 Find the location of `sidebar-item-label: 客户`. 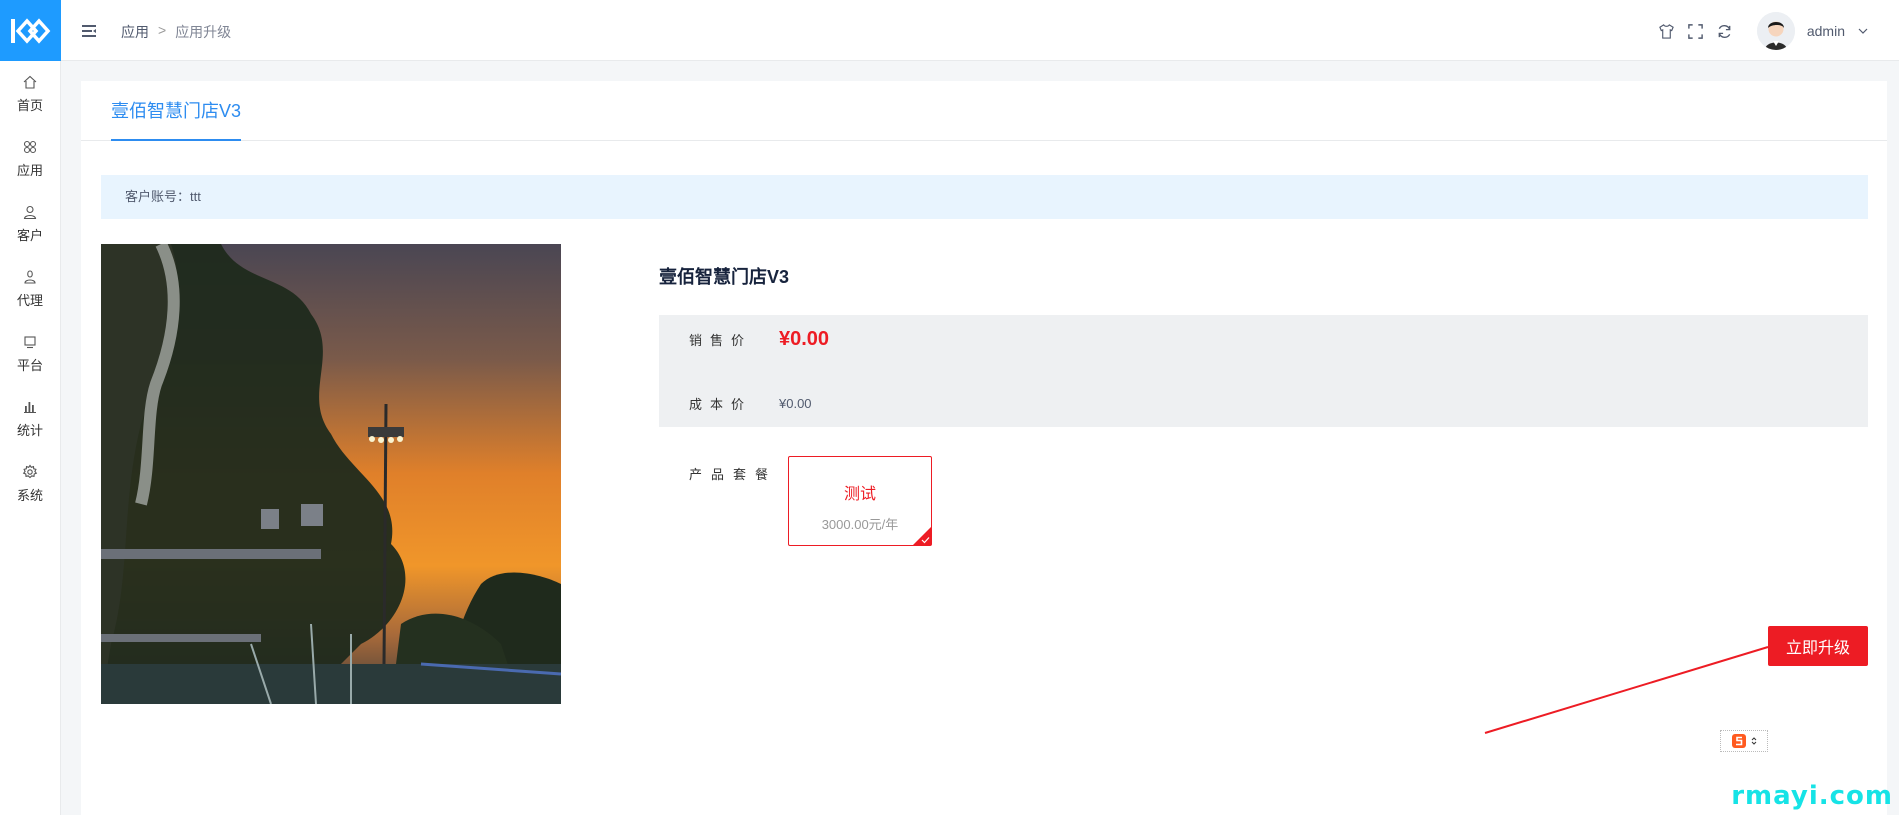

sidebar-item-label: 客户 is located at coordinates (29, 235).